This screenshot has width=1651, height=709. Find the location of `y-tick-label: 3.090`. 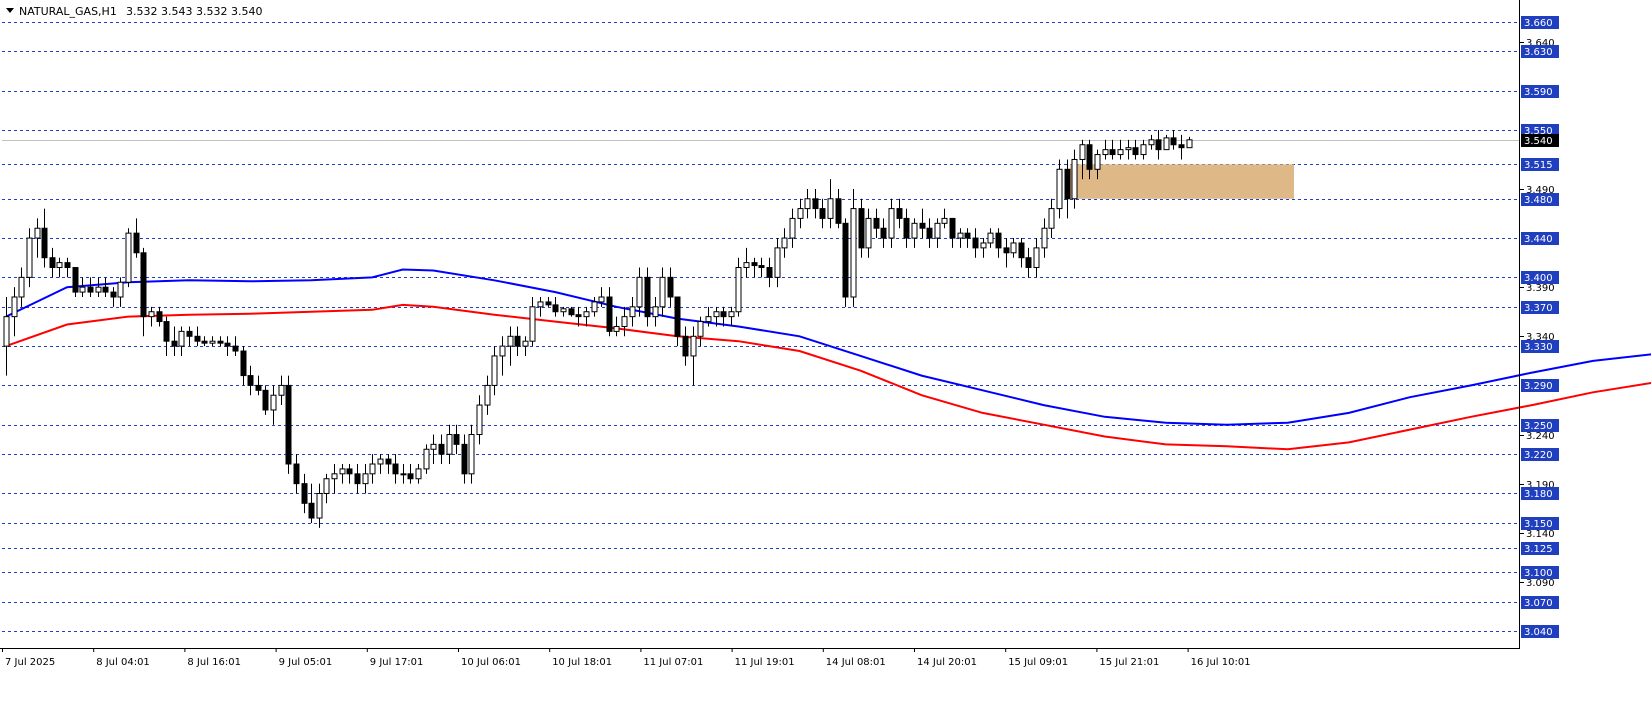

y-tick-label: 3.090 is located at coordinates (1540, 583).